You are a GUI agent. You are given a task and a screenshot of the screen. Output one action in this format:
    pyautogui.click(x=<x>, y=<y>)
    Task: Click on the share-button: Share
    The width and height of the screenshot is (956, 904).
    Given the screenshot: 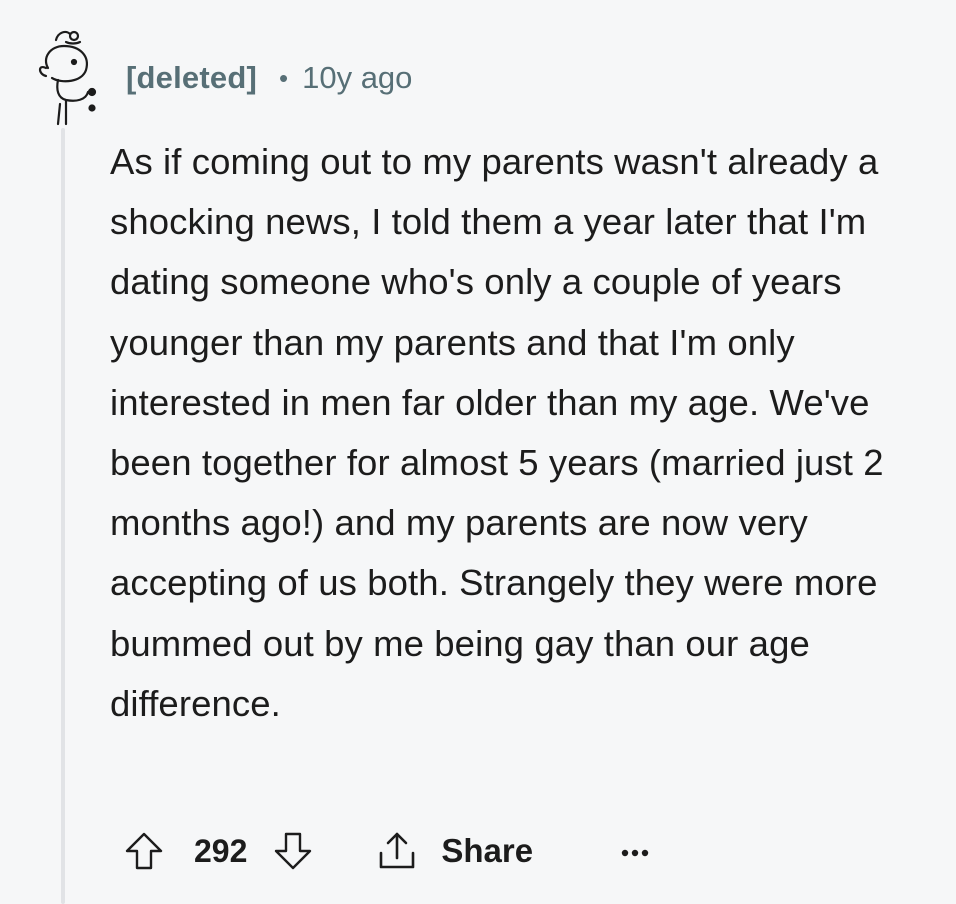 What is the action you would take?
    pyautogui.click(x=454, y=851)
    